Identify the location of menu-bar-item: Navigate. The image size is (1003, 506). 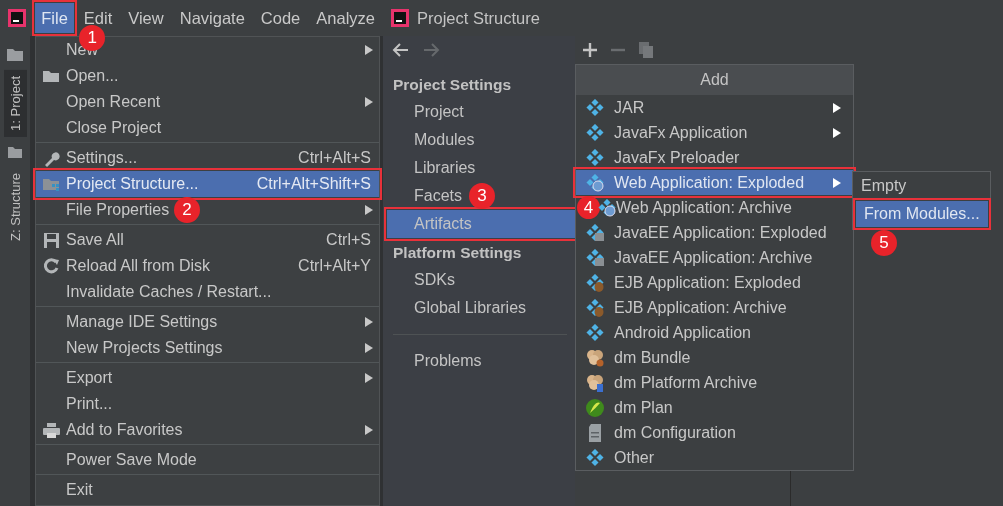
(212, 18).